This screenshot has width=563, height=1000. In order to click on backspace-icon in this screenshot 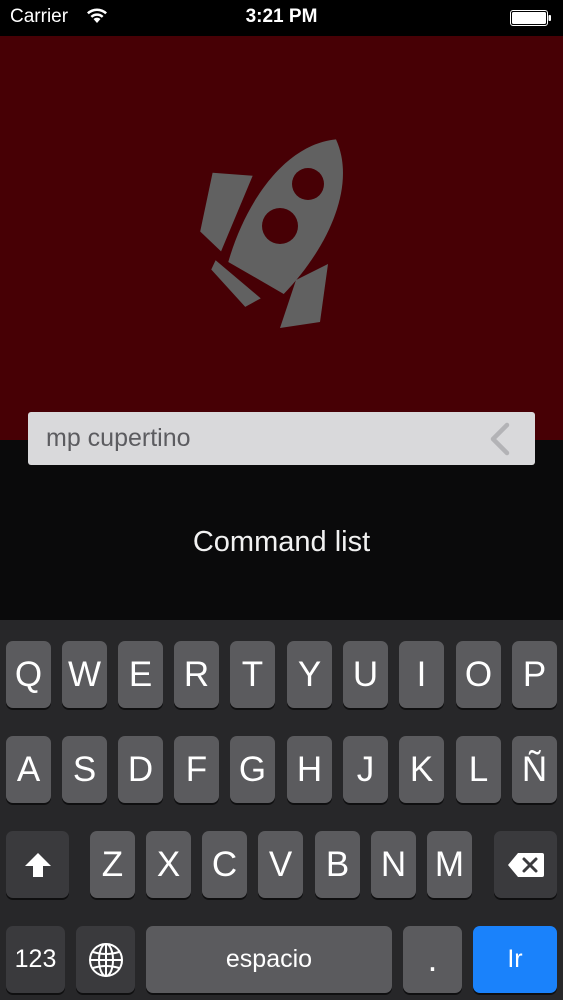, I will do `click(525, 864)`.